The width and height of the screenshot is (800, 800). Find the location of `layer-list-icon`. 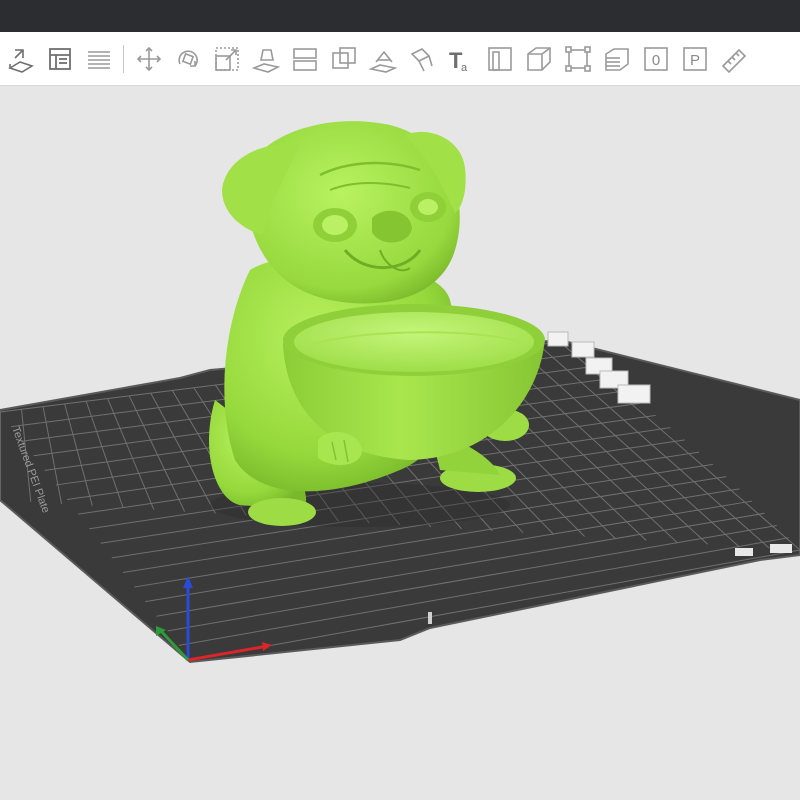

layer-list-icon is located at coordinates (99, 59).